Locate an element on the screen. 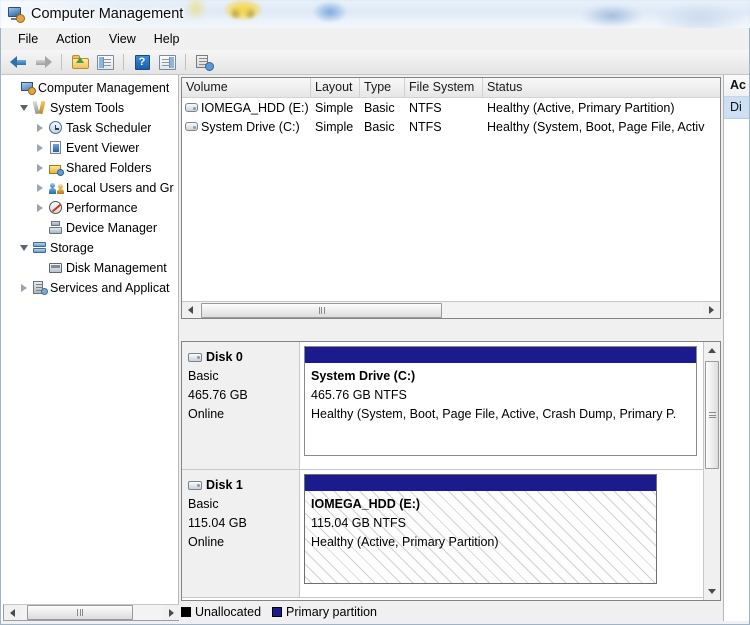 This screenshot has width=750, height=625. volume-list-horizontal-scrollbar is located at coordinates (451, 309).